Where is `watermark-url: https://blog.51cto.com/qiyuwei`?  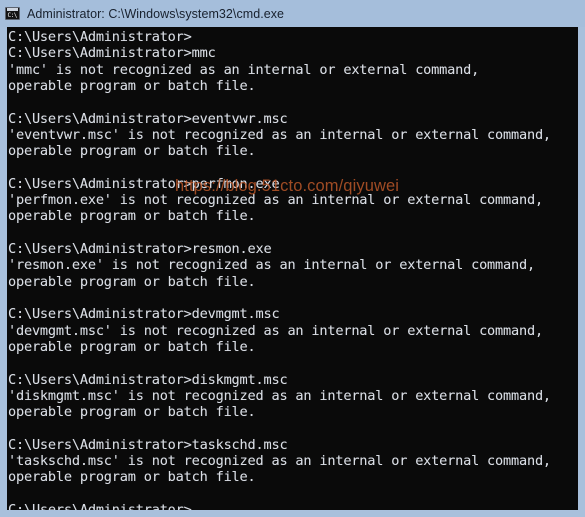 watermark-url: https://blog.51cto.com/qiyuwei is located at coordinates (287, 186).